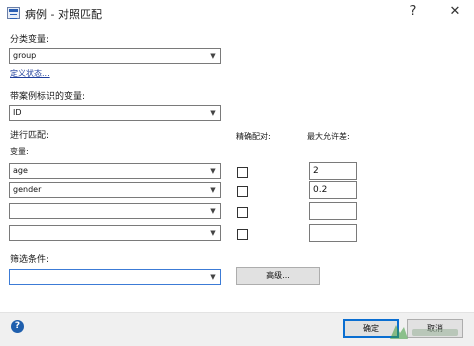  Describe the element at coordinates (115, 233) in the screenshot. I see `match-variable-select-4: ▼` at that location.